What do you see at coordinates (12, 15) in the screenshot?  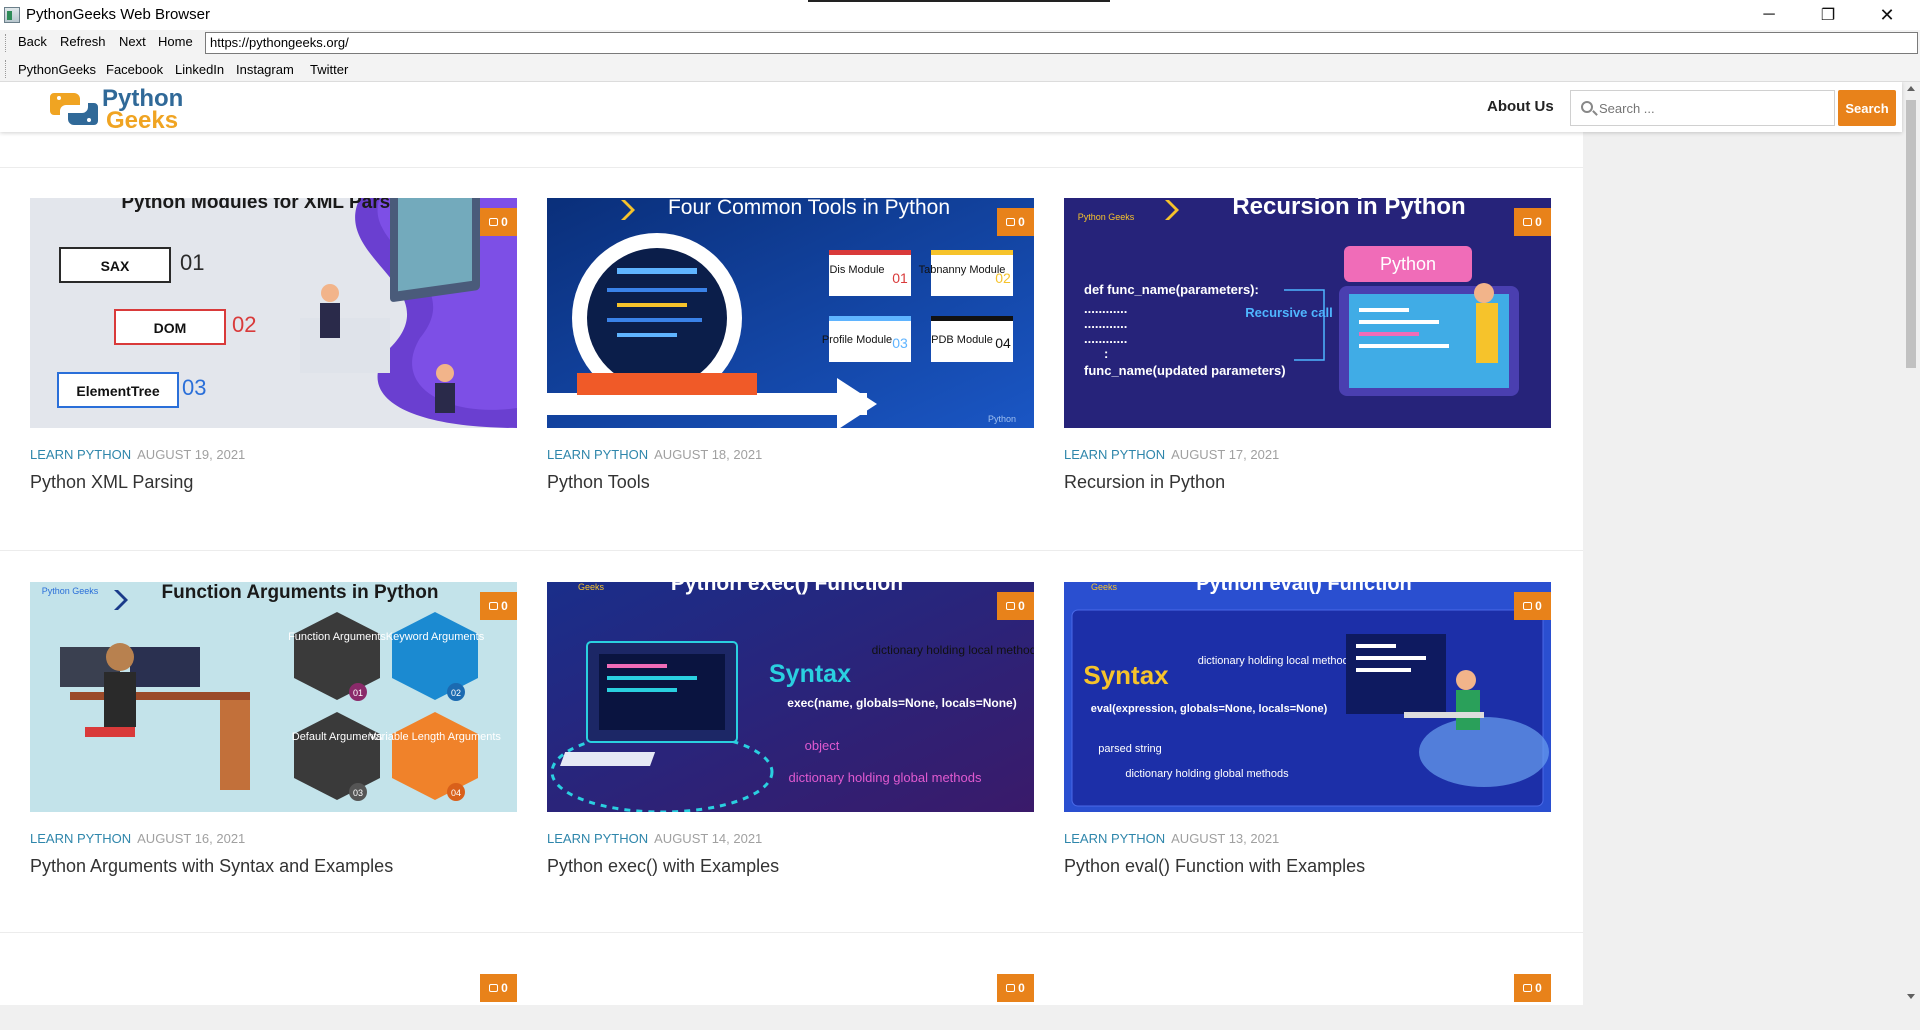 I see `app-icon` at bounding box center [12, 15].